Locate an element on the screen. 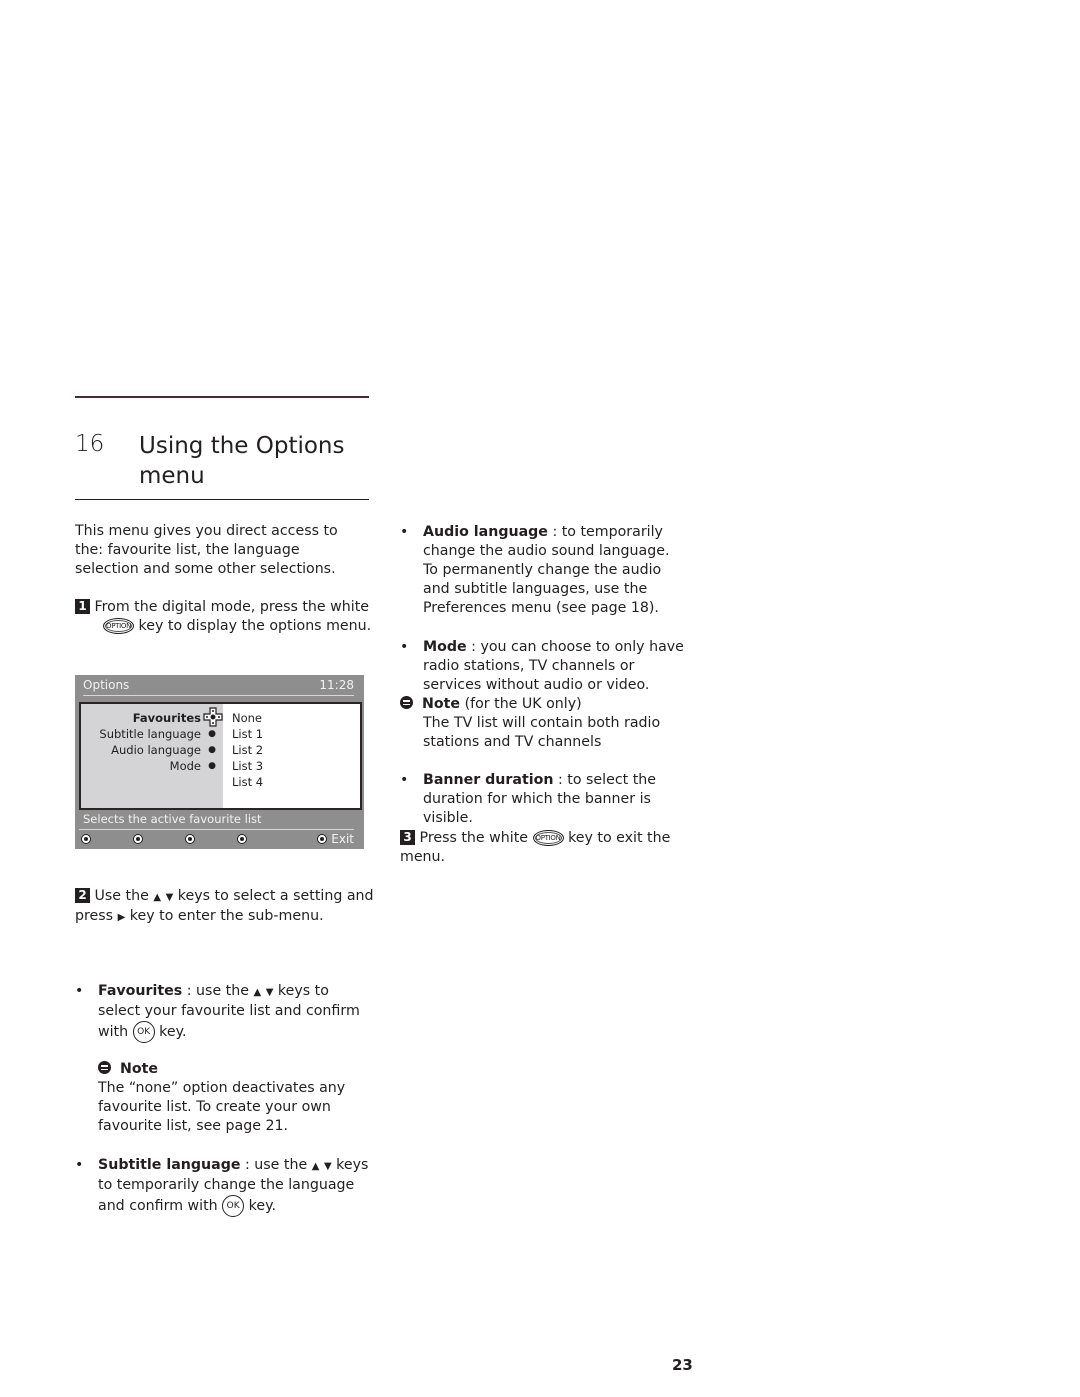 This screenshot has height=1397, width=1080. menu-item-favourites: Favourites is located at coordinates (152, 717).